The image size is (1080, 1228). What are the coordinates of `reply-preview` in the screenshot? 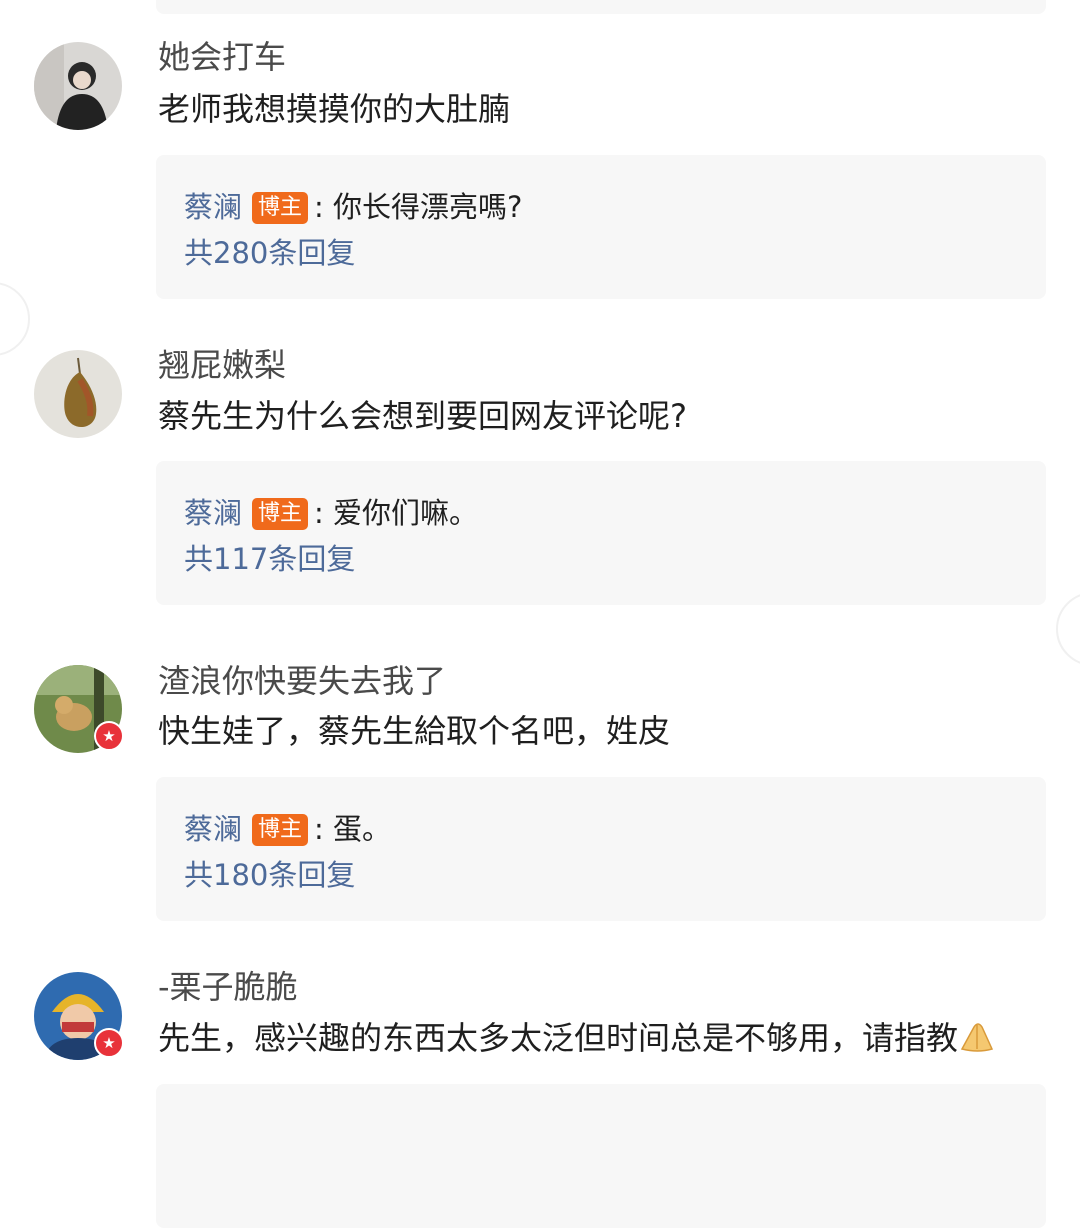 It's located at (601, 1156).